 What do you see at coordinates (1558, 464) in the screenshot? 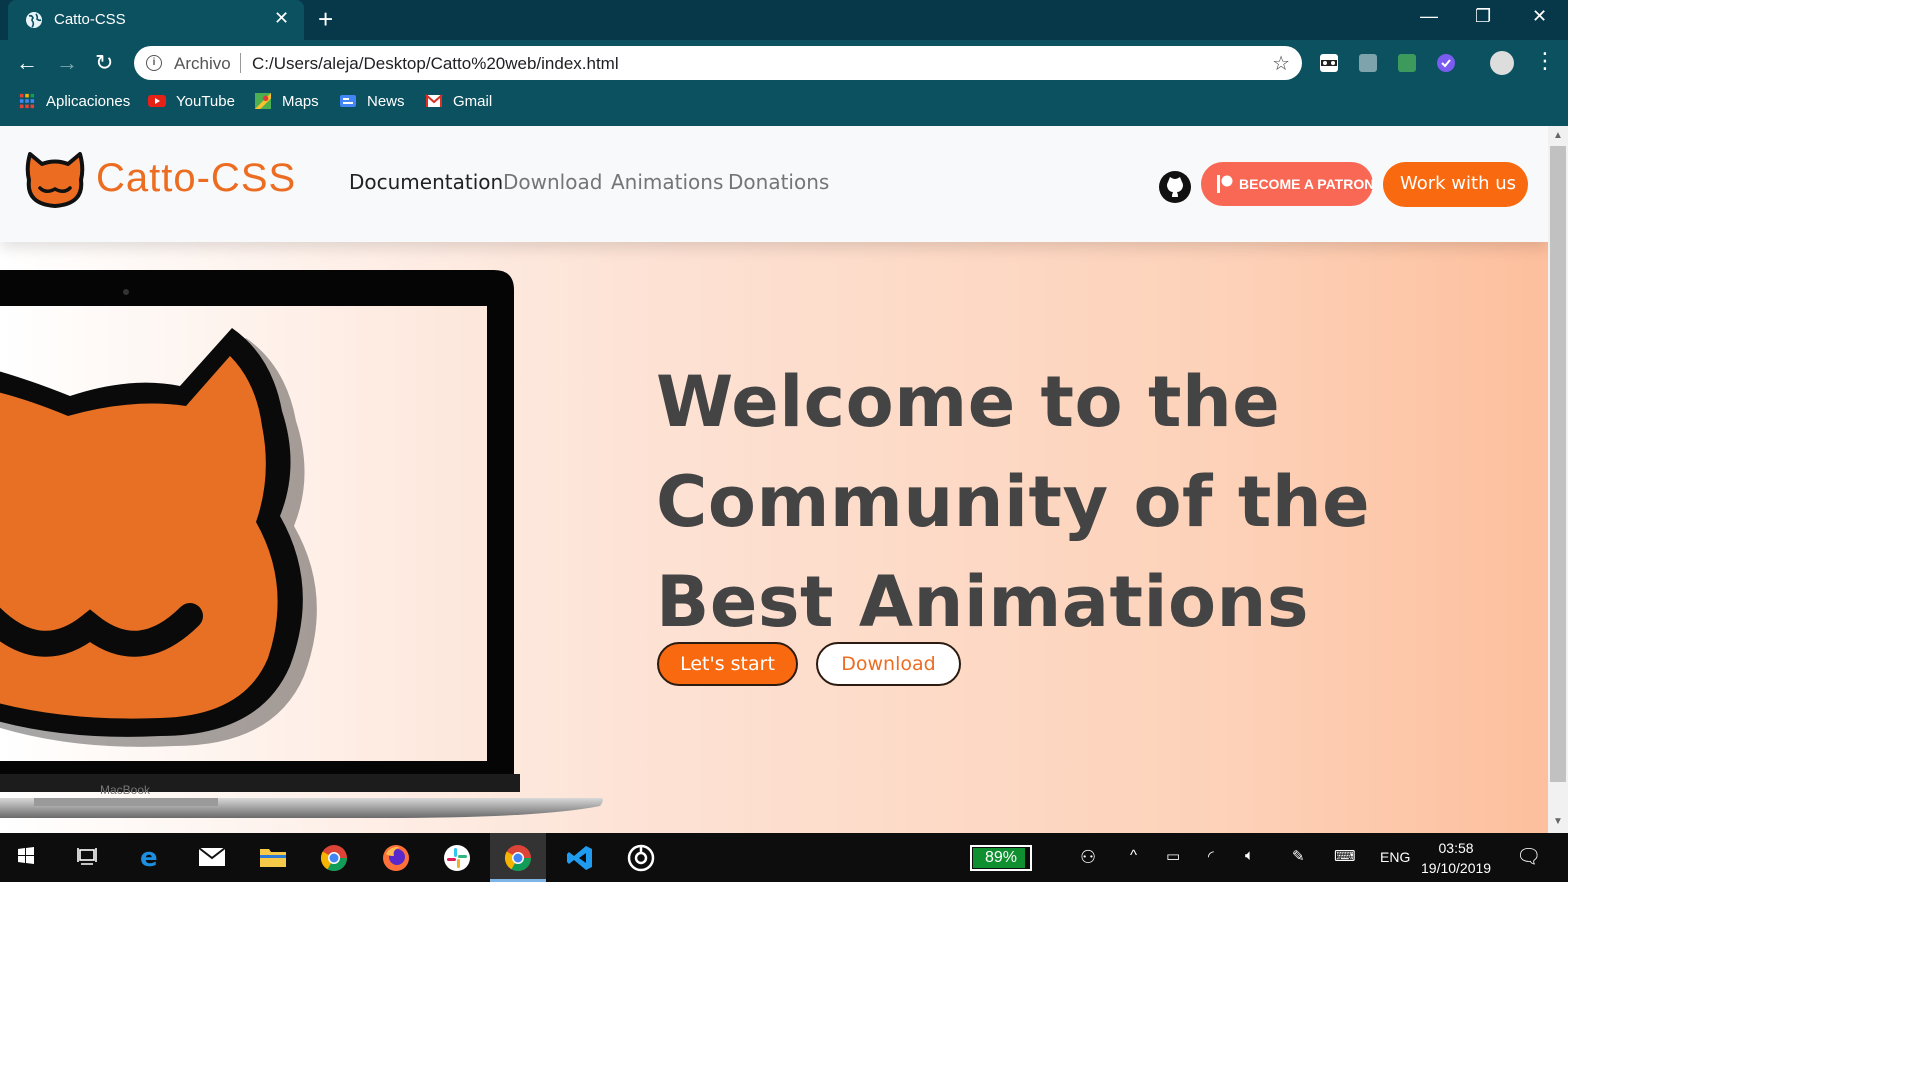
I see `scrollbar-thumb` at bounding box center [1558, 464].